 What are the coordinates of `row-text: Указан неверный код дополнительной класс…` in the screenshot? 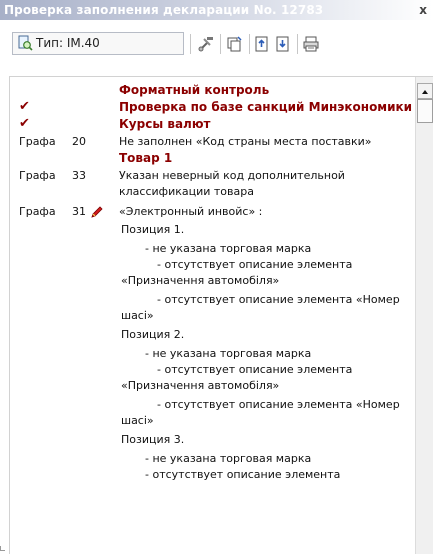 It's located at (232, 183).